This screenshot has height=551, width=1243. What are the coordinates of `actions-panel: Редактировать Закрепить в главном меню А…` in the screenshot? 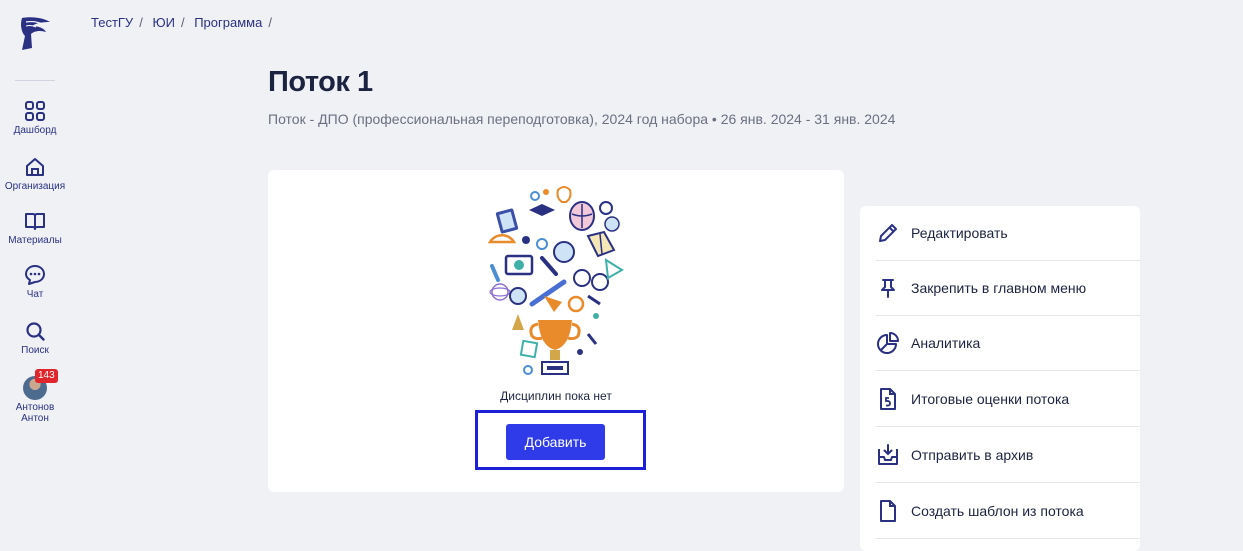 It's located at (1000, 378).